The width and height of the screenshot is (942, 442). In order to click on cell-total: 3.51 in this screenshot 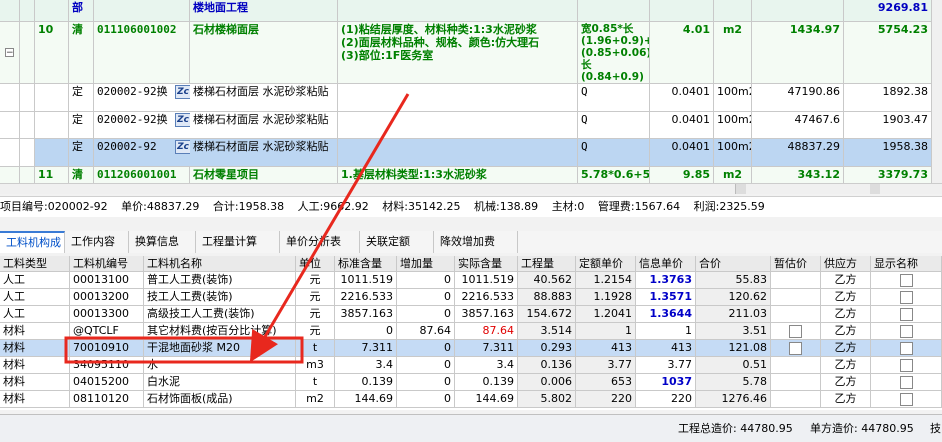, I will do `click(733, 331)`.